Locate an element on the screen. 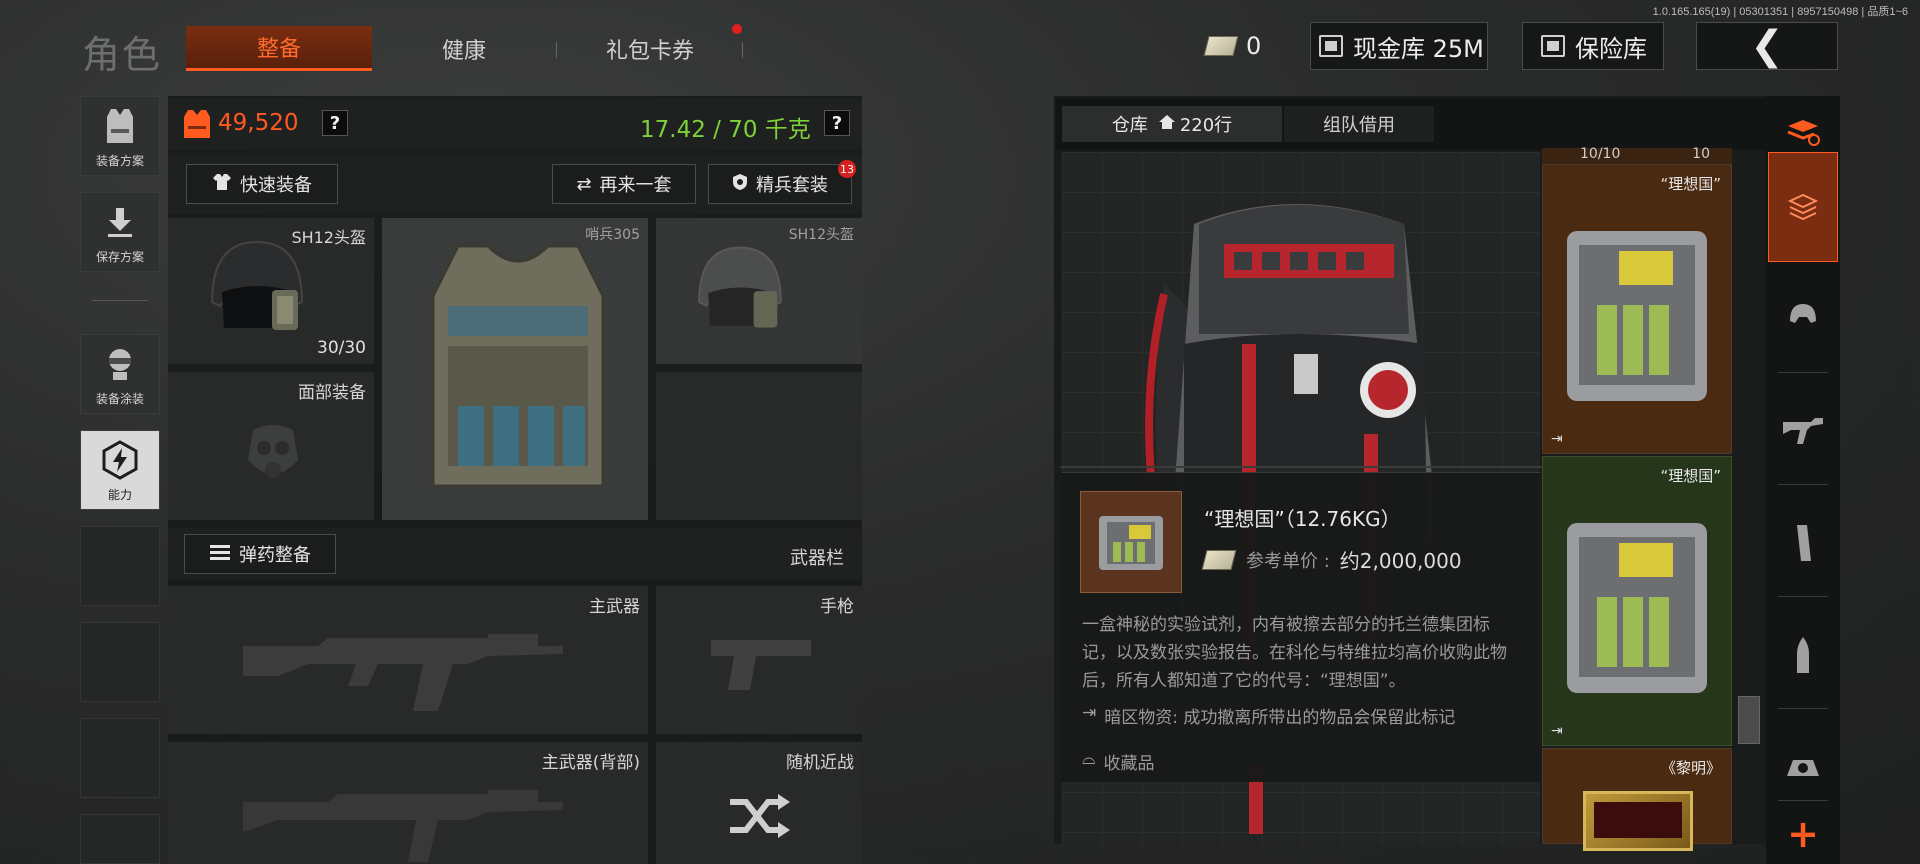 Image resolution: width=1920 pixels, height=864 pixels. weapon-bar-label: 武器栏 is located at coordinates (817, 558).